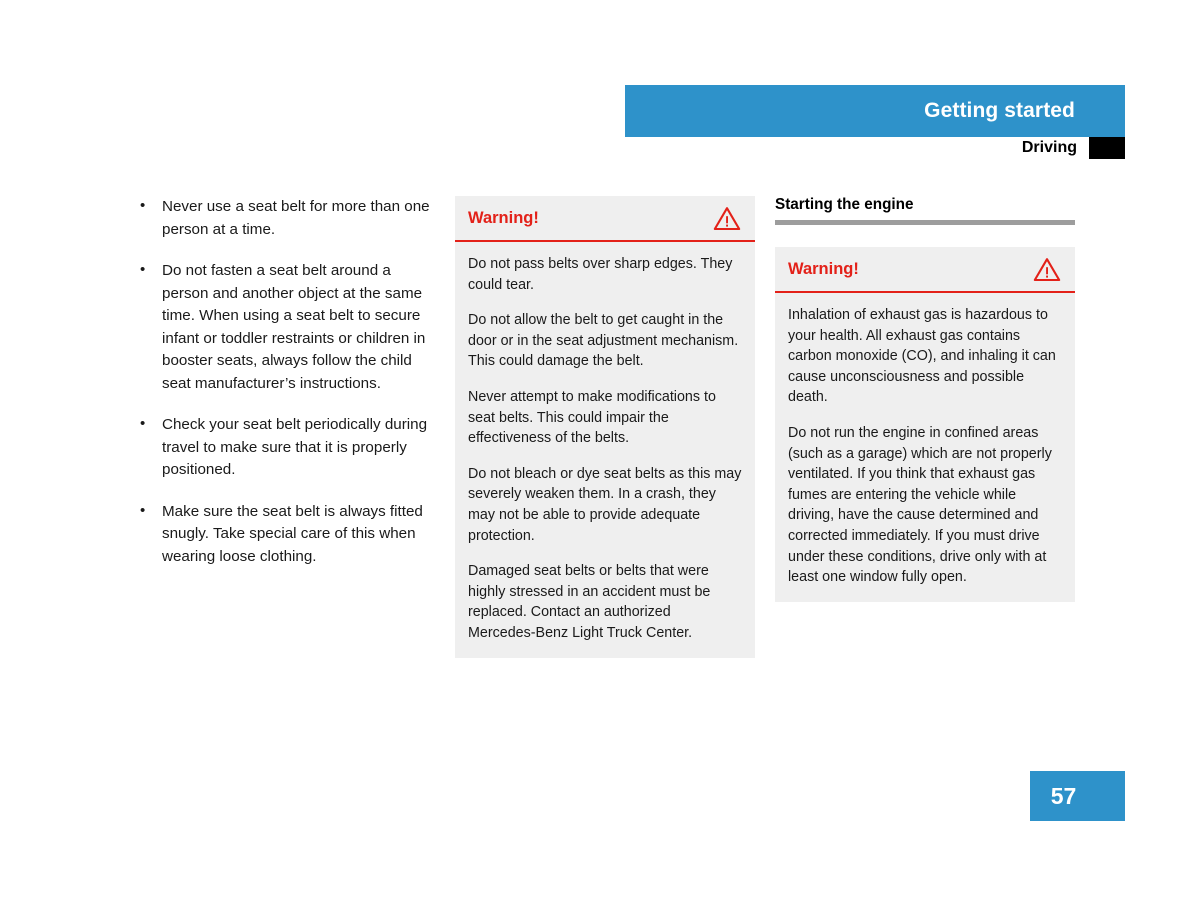  I want to click on page-header-bar: Getting started, so click(875, 111).